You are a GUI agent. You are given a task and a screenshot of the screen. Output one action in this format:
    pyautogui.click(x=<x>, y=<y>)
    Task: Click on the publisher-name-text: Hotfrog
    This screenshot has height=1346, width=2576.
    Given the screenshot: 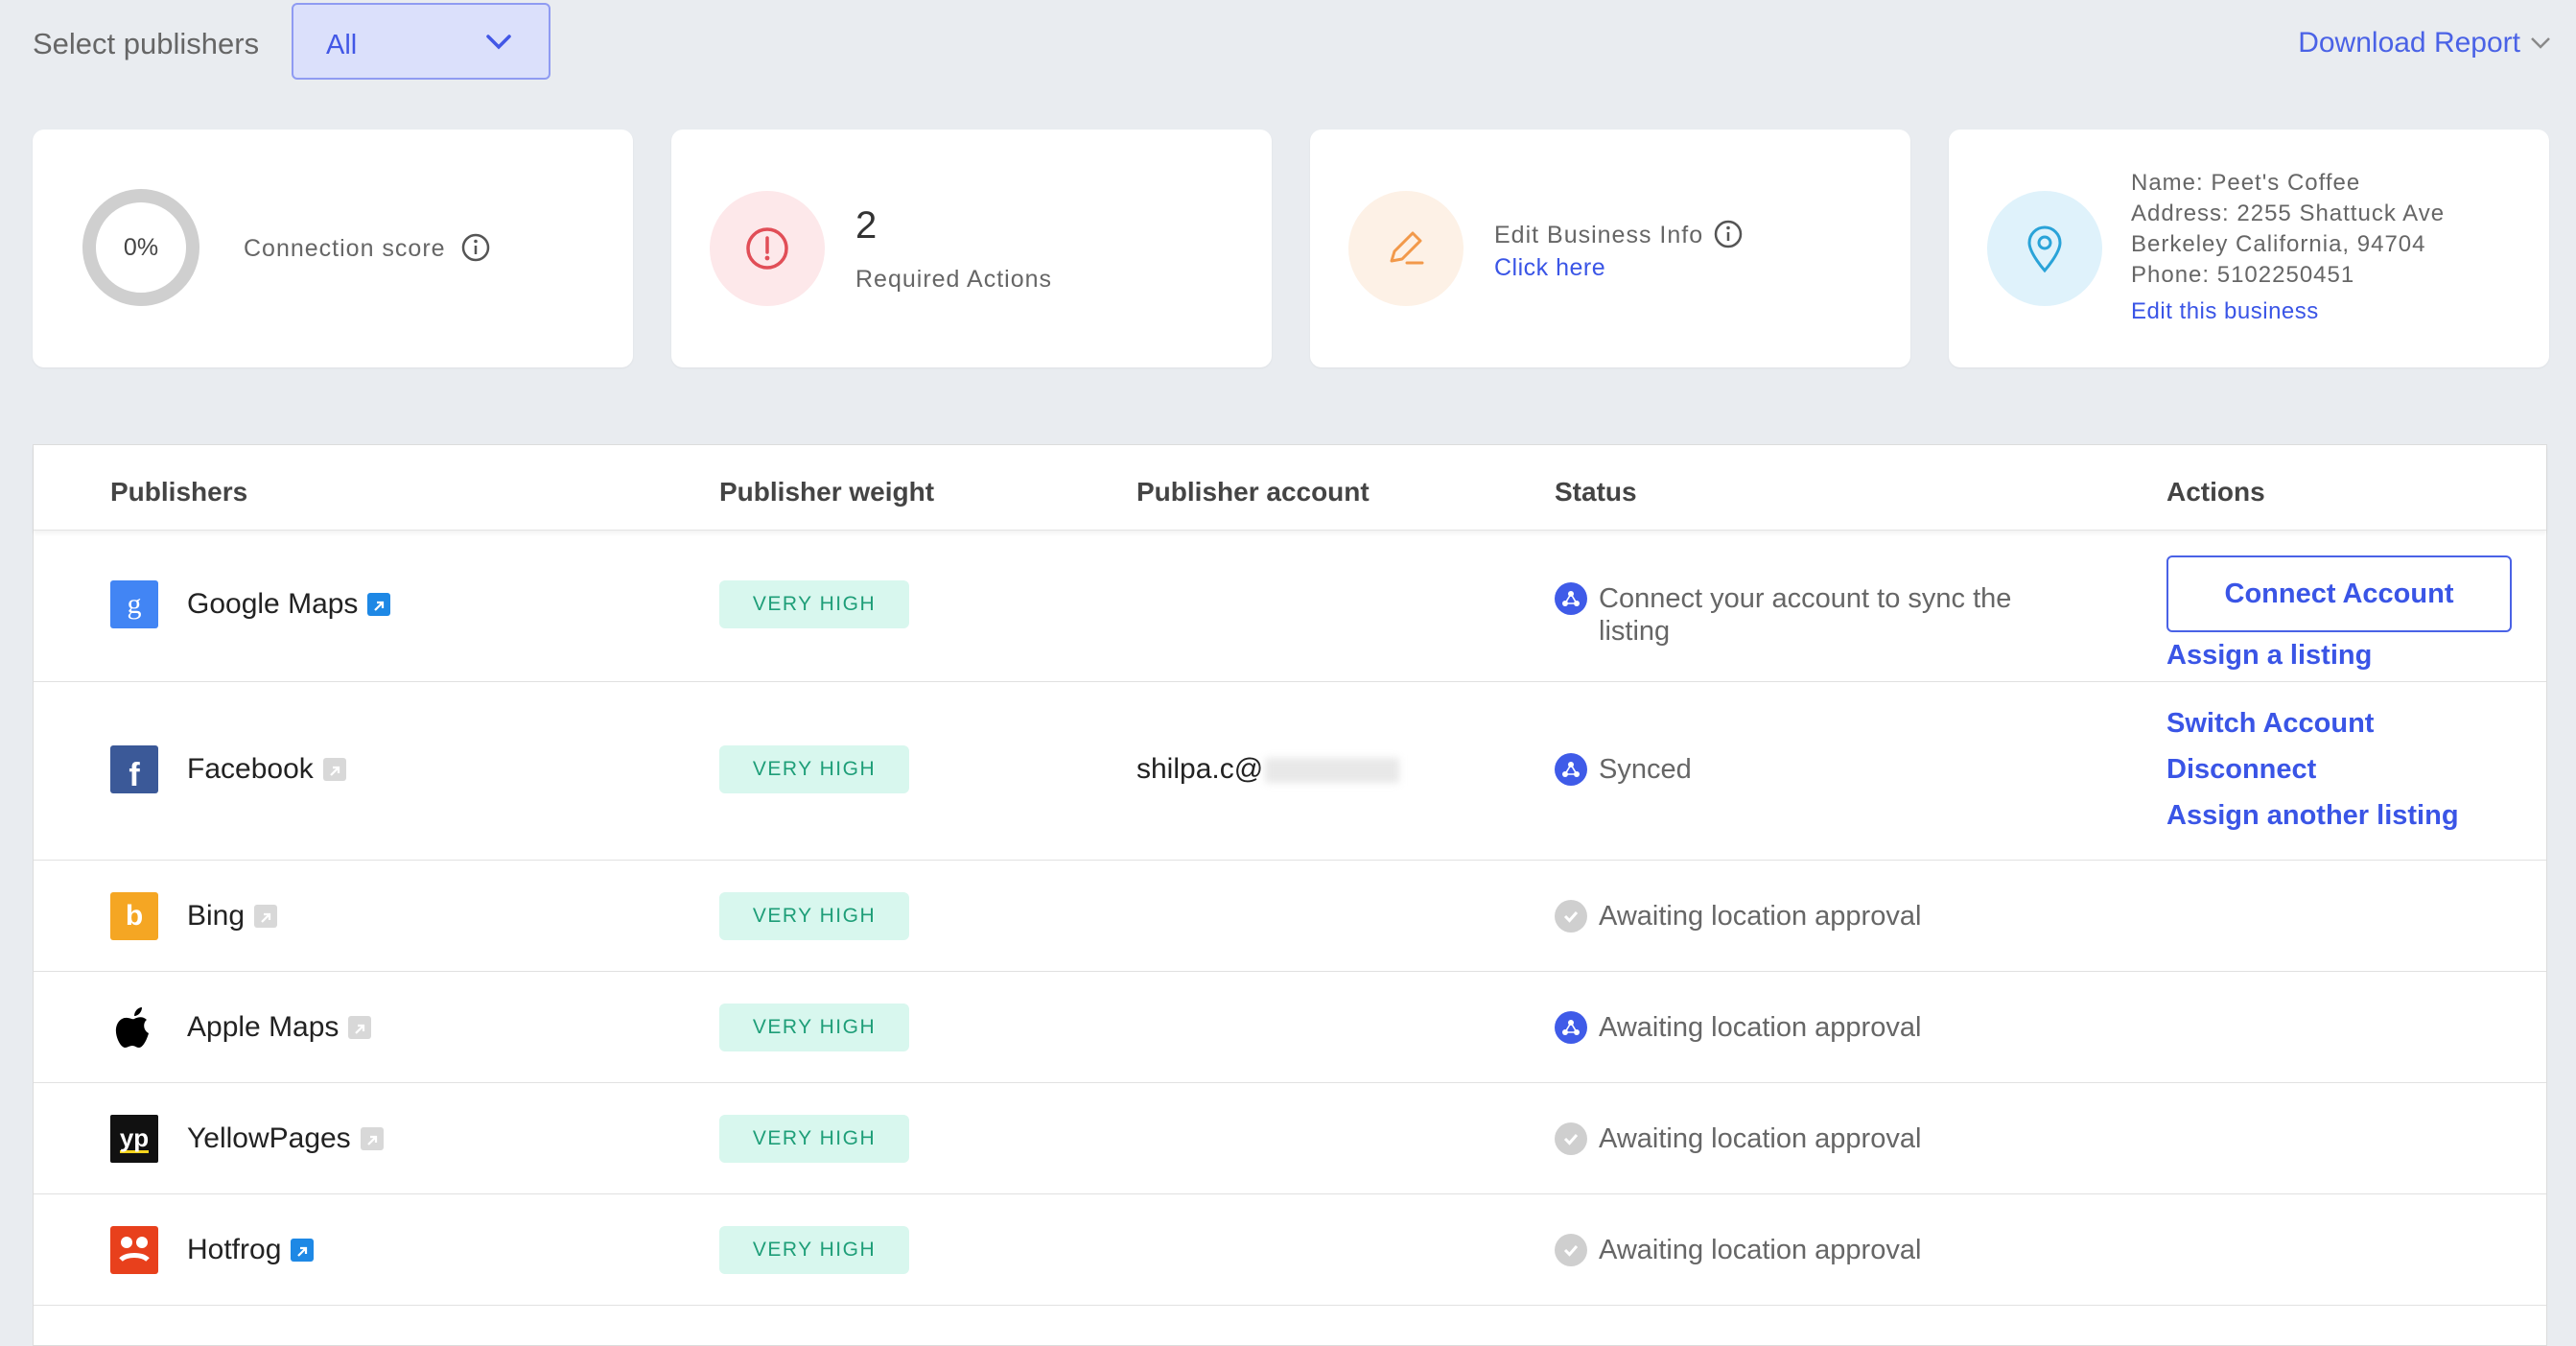 What is the action you would take?
    pyautogui.click(x=234, y=1249)
    